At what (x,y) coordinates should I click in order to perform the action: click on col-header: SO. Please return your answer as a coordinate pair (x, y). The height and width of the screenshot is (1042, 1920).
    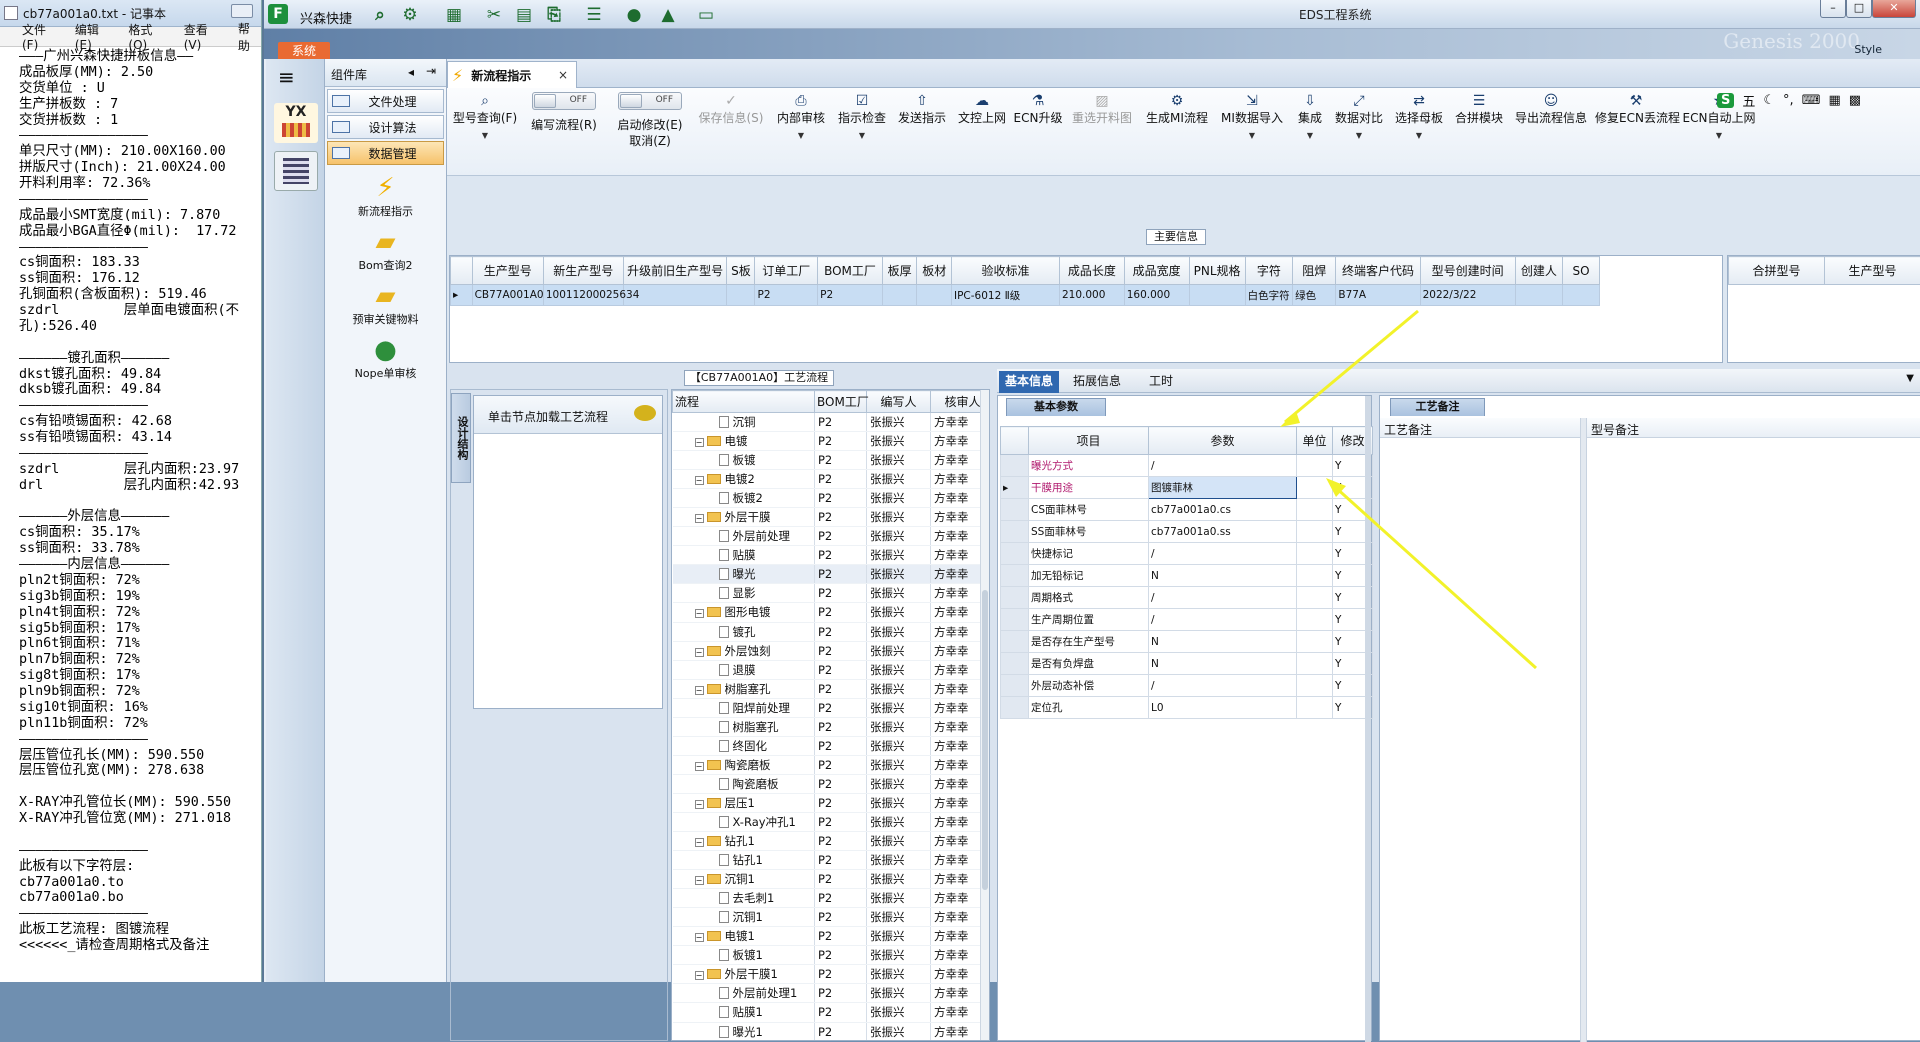
    Looking at the image, I should click on (1581, 271).